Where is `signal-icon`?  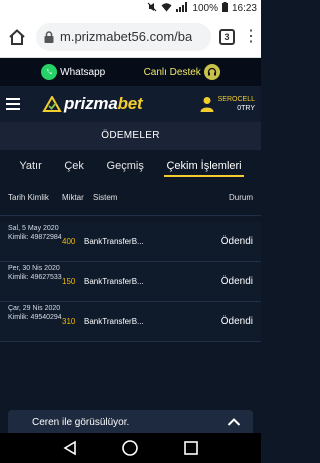
signal-icon is located at coordinates (182, 8).